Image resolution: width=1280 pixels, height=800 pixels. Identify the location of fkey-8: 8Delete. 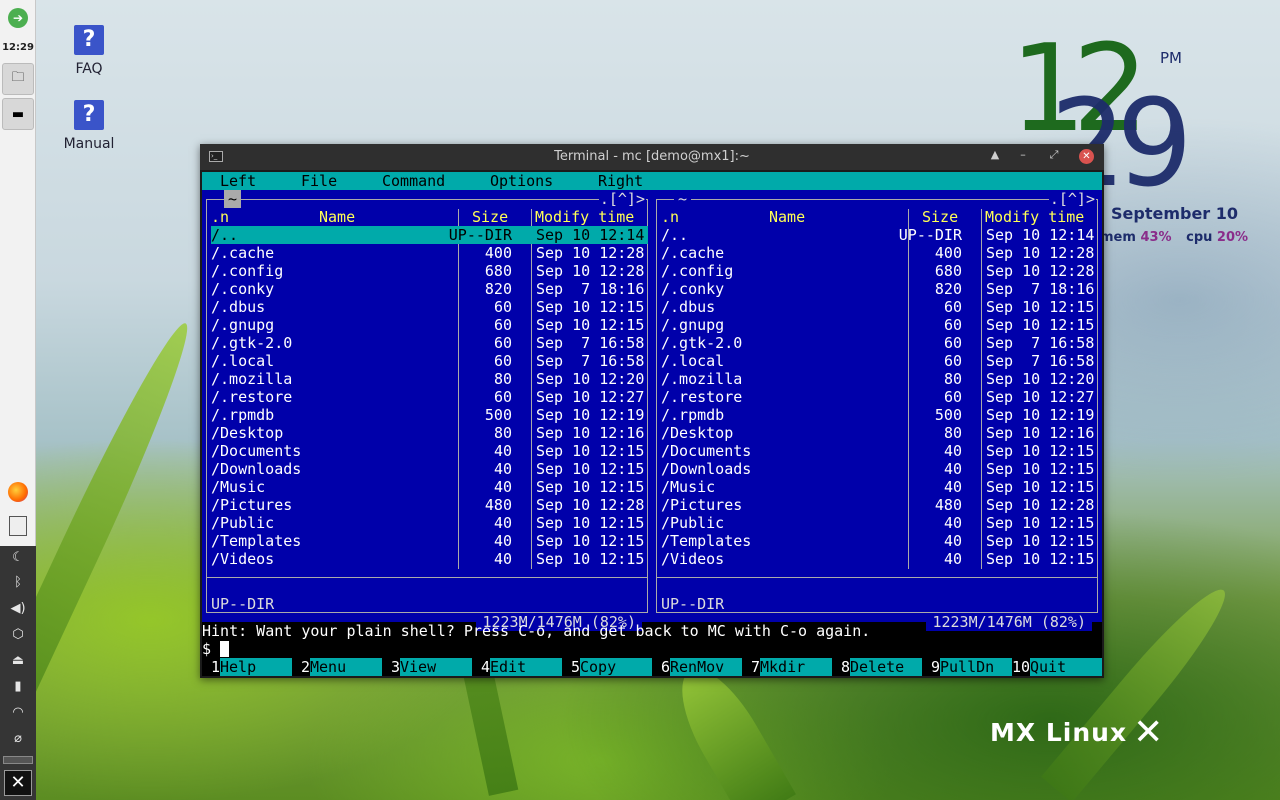
(877, 667).